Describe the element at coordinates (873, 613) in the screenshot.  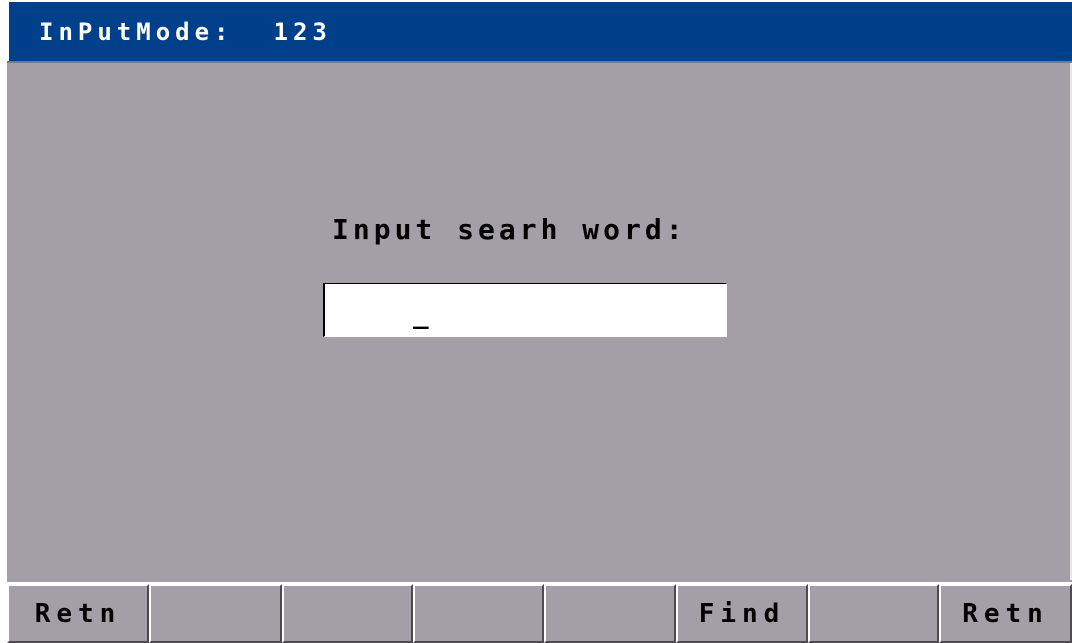
I see `softkey-7-button` at that location.